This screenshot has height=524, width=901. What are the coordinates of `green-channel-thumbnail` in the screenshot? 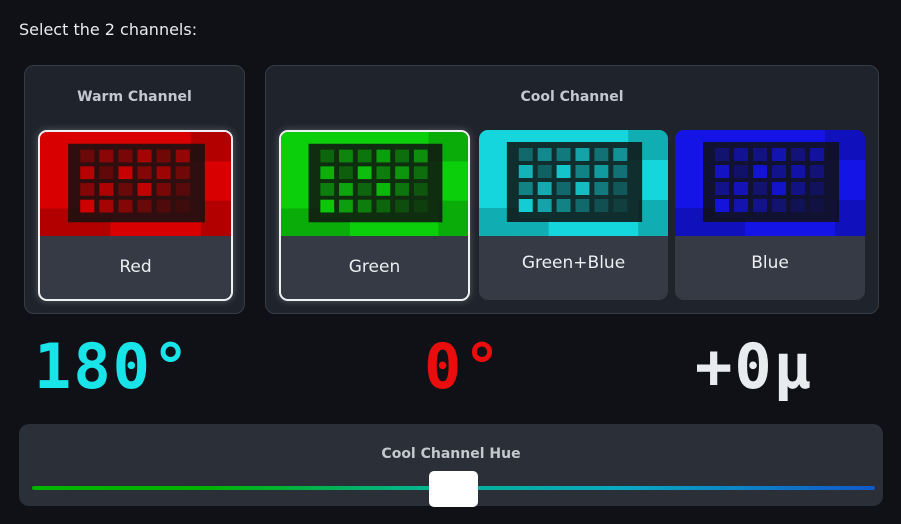 It's located at (374, 184).